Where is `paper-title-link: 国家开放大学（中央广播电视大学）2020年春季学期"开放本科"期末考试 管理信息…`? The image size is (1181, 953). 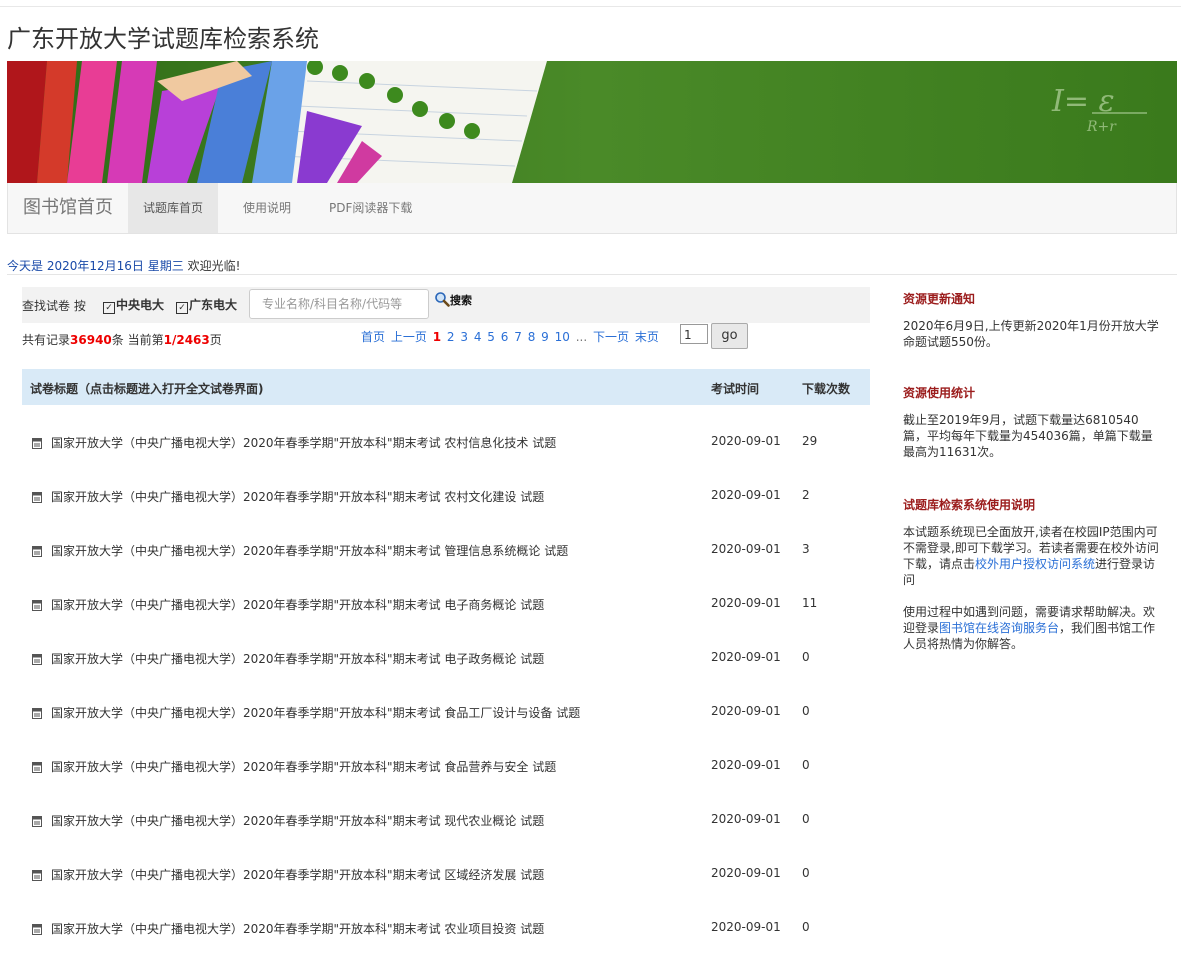
paper-title-link: 国家开放大学（中央广播电视大学）2020年春季学期"开放本科"期末考试 管理信息… is located at coordinates (309, 550).